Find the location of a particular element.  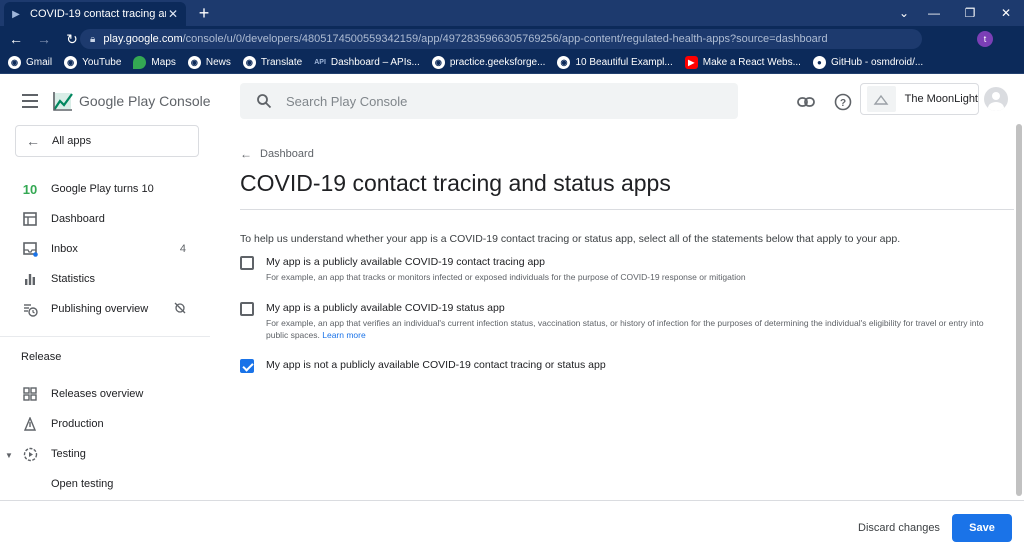

developer-account-selector: The MoonLight is located at coordinates (919, 99).